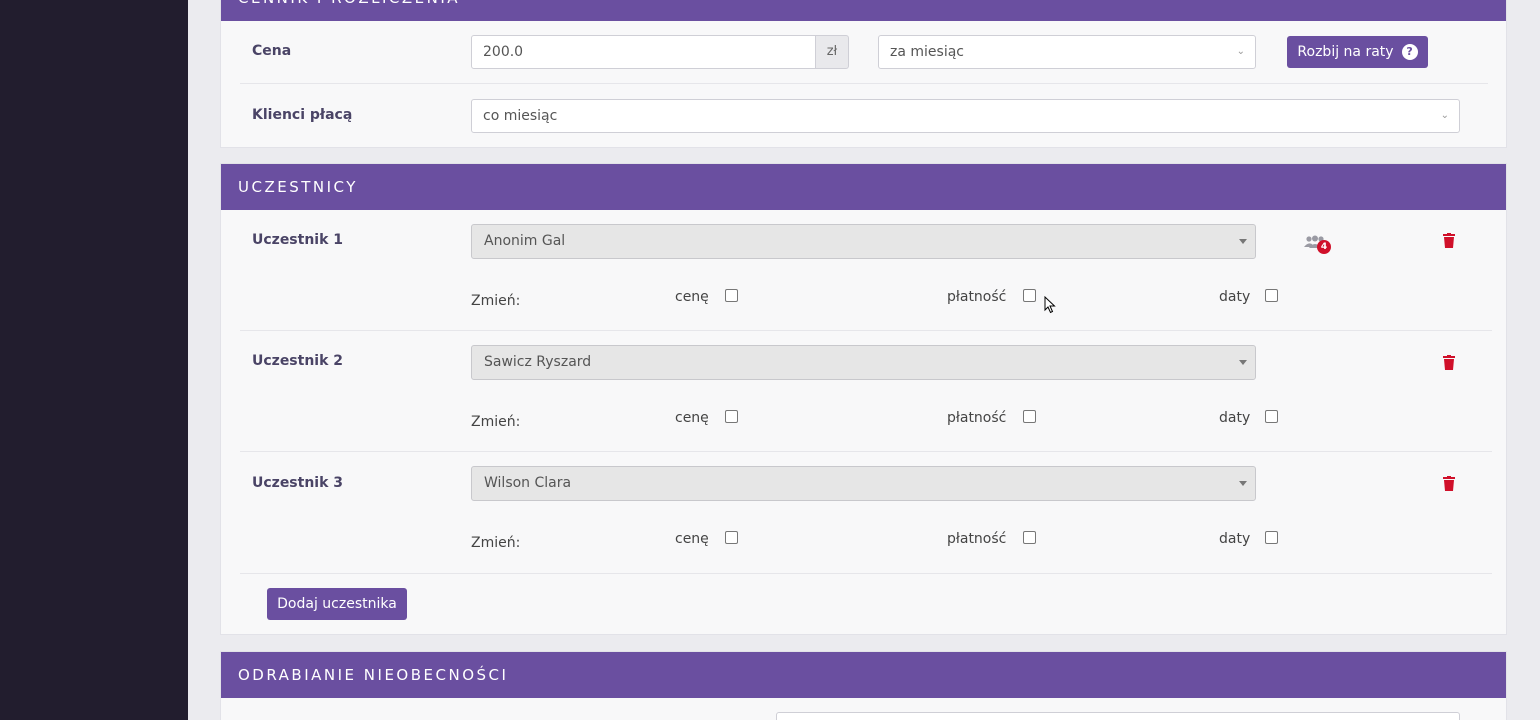 The image size is (1540, 720). Describe the element at coordinates (298, 483) in the screenshot. I see `participant-label: Uczestnik 3` at that location.